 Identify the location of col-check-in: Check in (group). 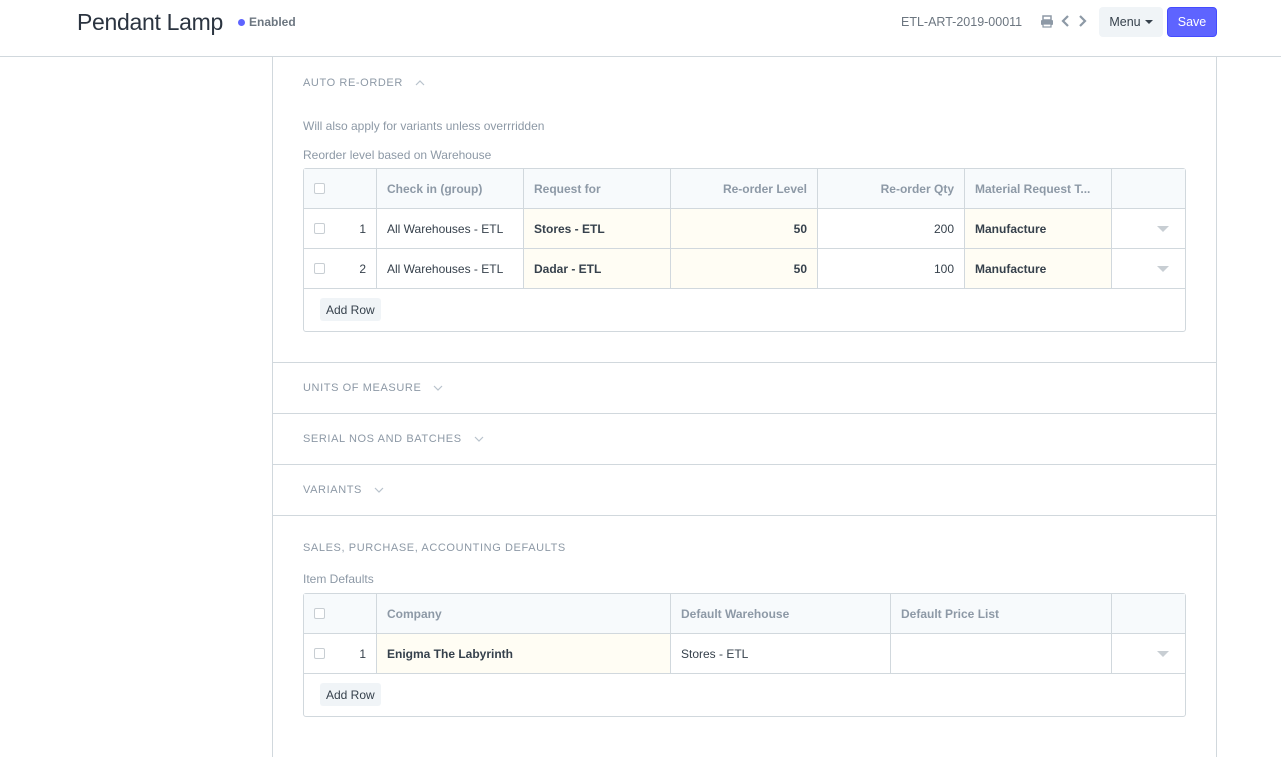
(450, 188).